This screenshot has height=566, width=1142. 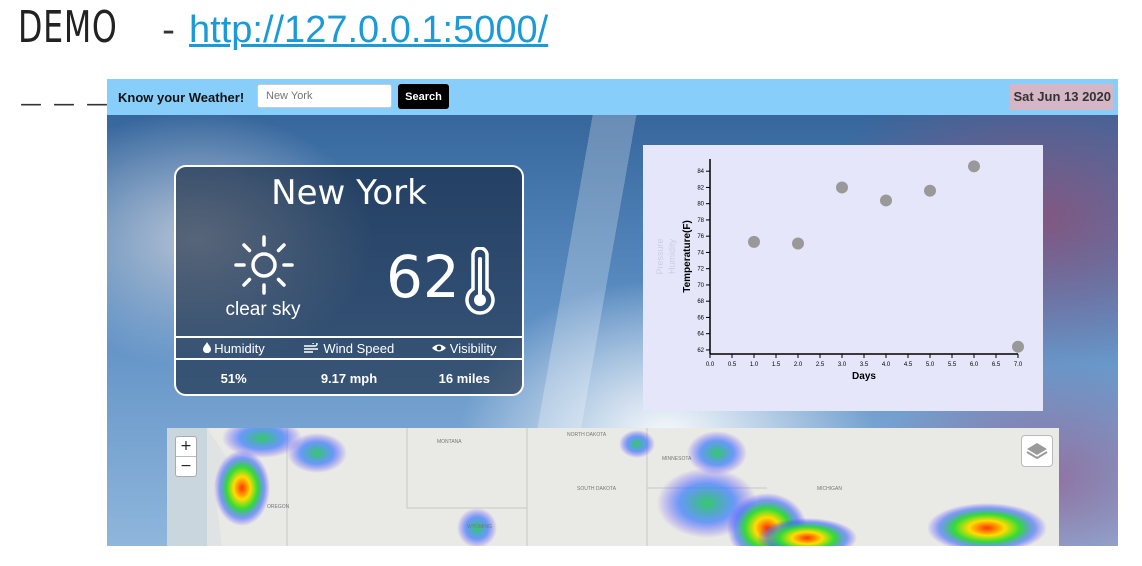 What do you see at coordinates (264, 265) in the screenshot?
I see `sun-icon` at bounding box center [264, 265].